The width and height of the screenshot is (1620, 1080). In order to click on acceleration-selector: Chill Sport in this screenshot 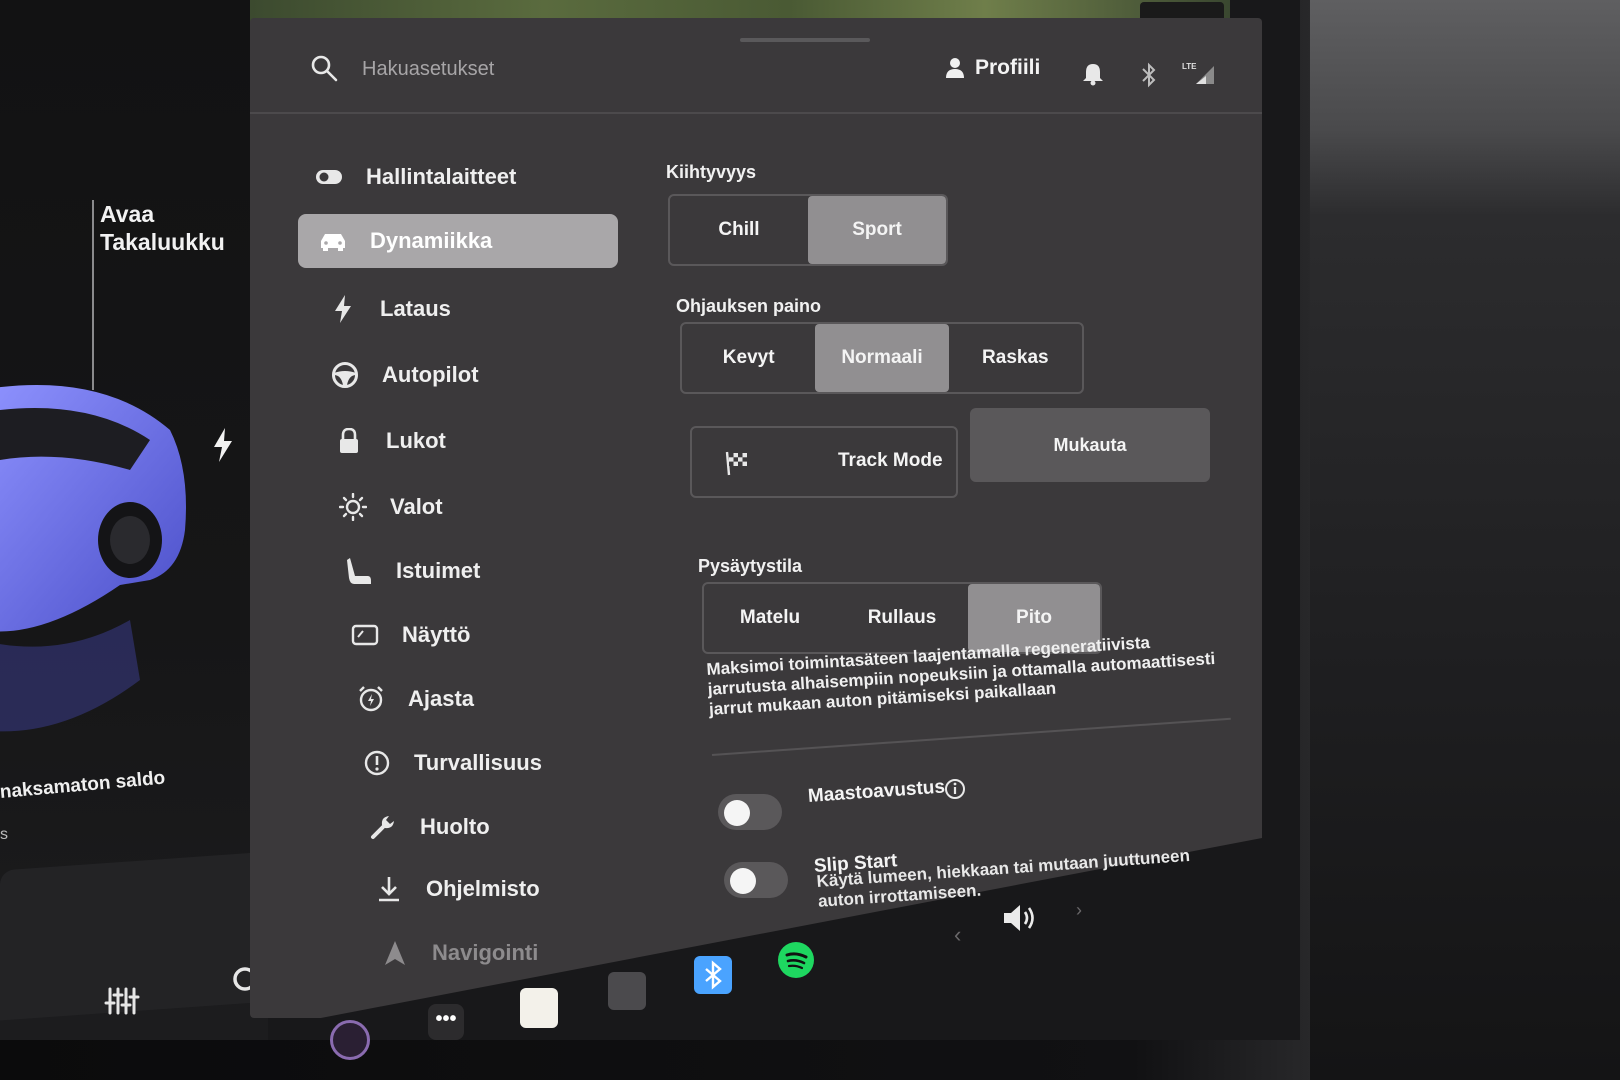, I will do `click(808, 230)`.